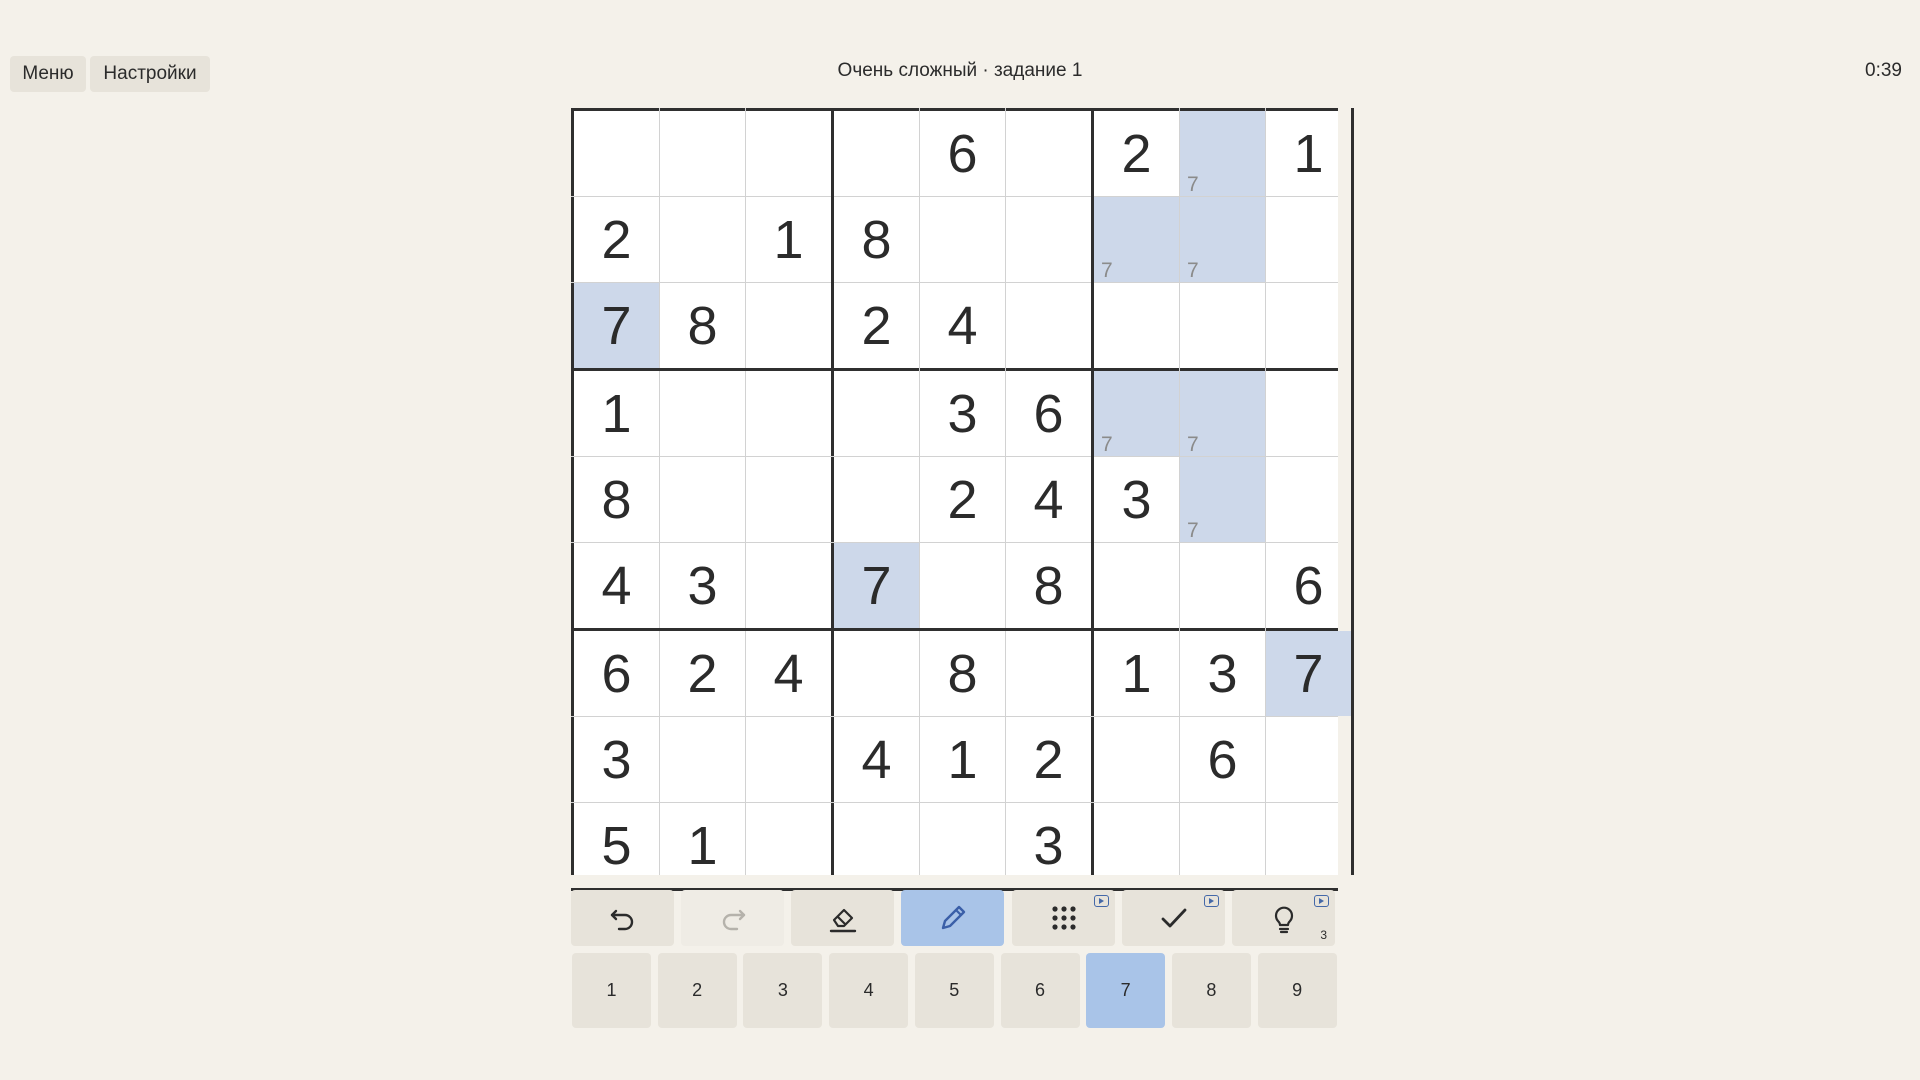  What do you see at coordinates (876, 499) in the screenshot?
I see `sudoku-cell-r5c4` at bounding box center [876, 499].